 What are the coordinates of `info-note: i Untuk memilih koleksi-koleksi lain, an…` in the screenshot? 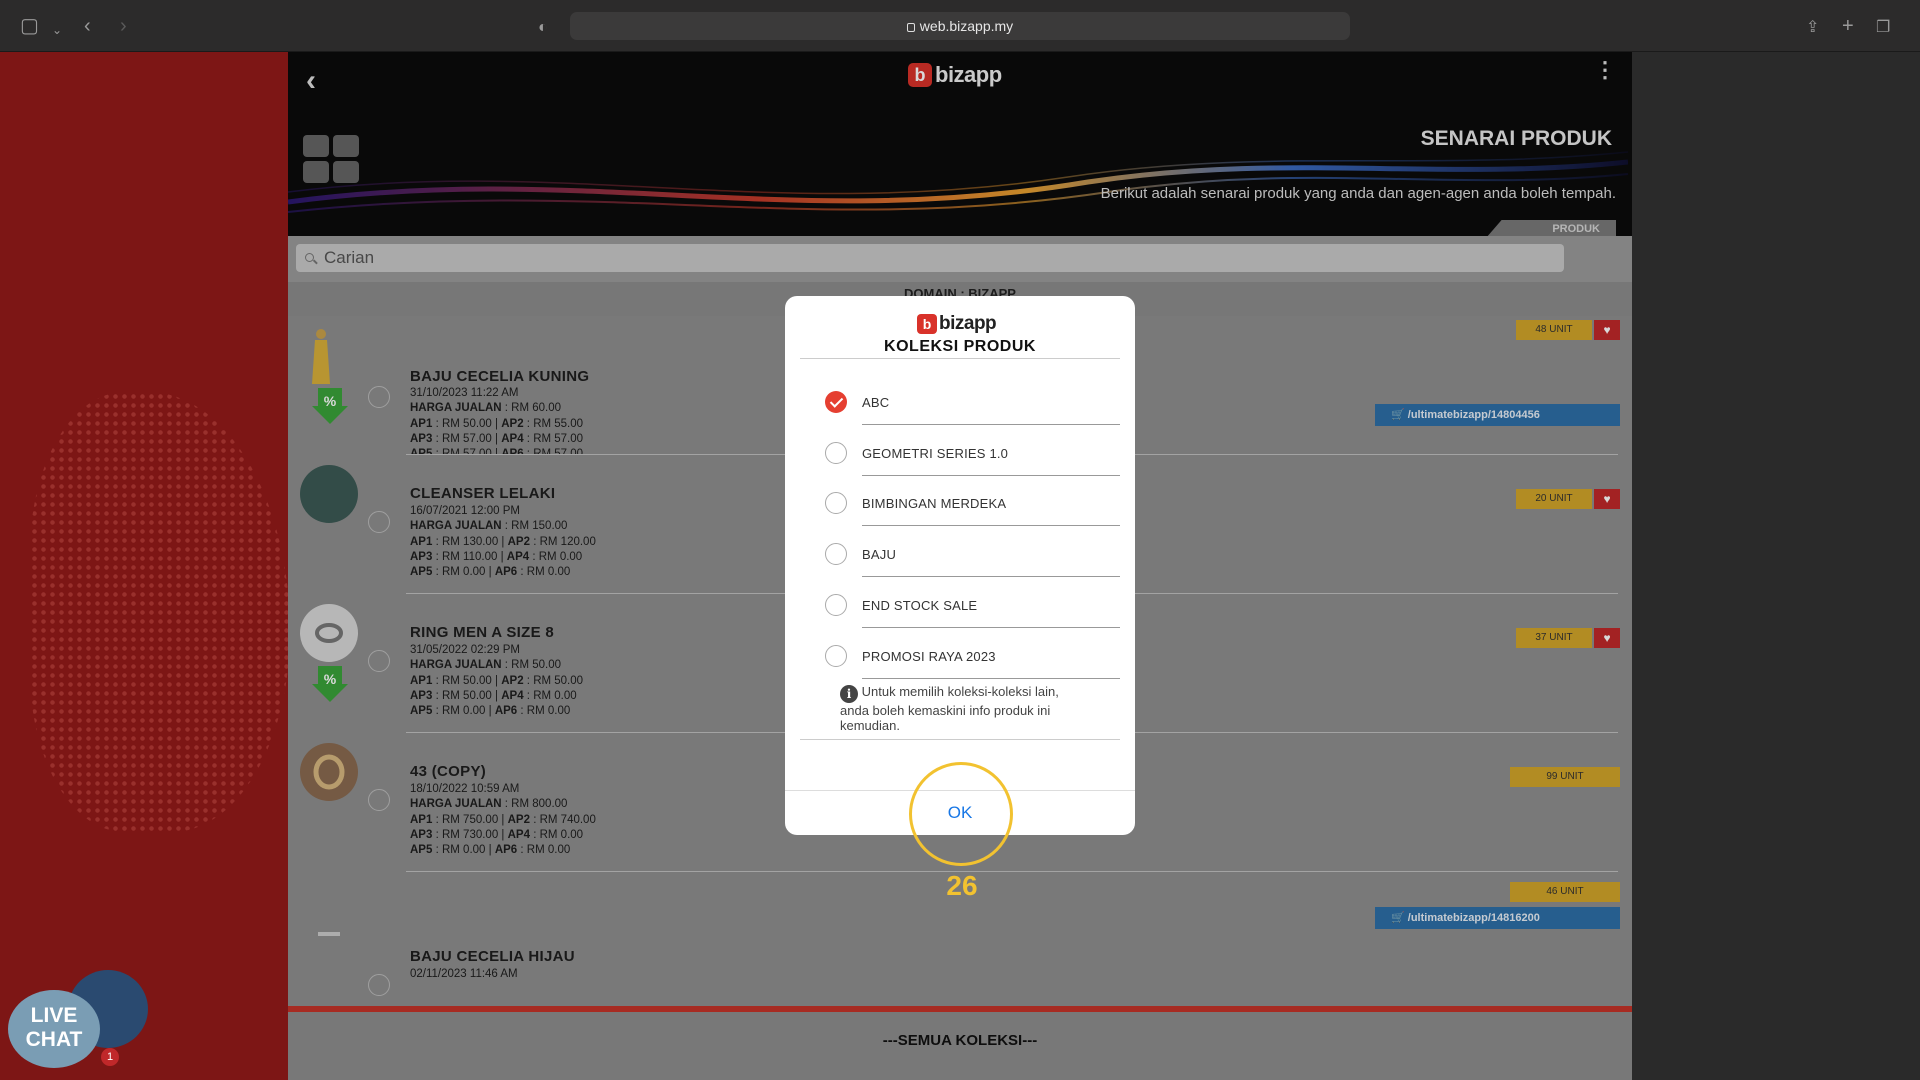 It's located at (949, 708).